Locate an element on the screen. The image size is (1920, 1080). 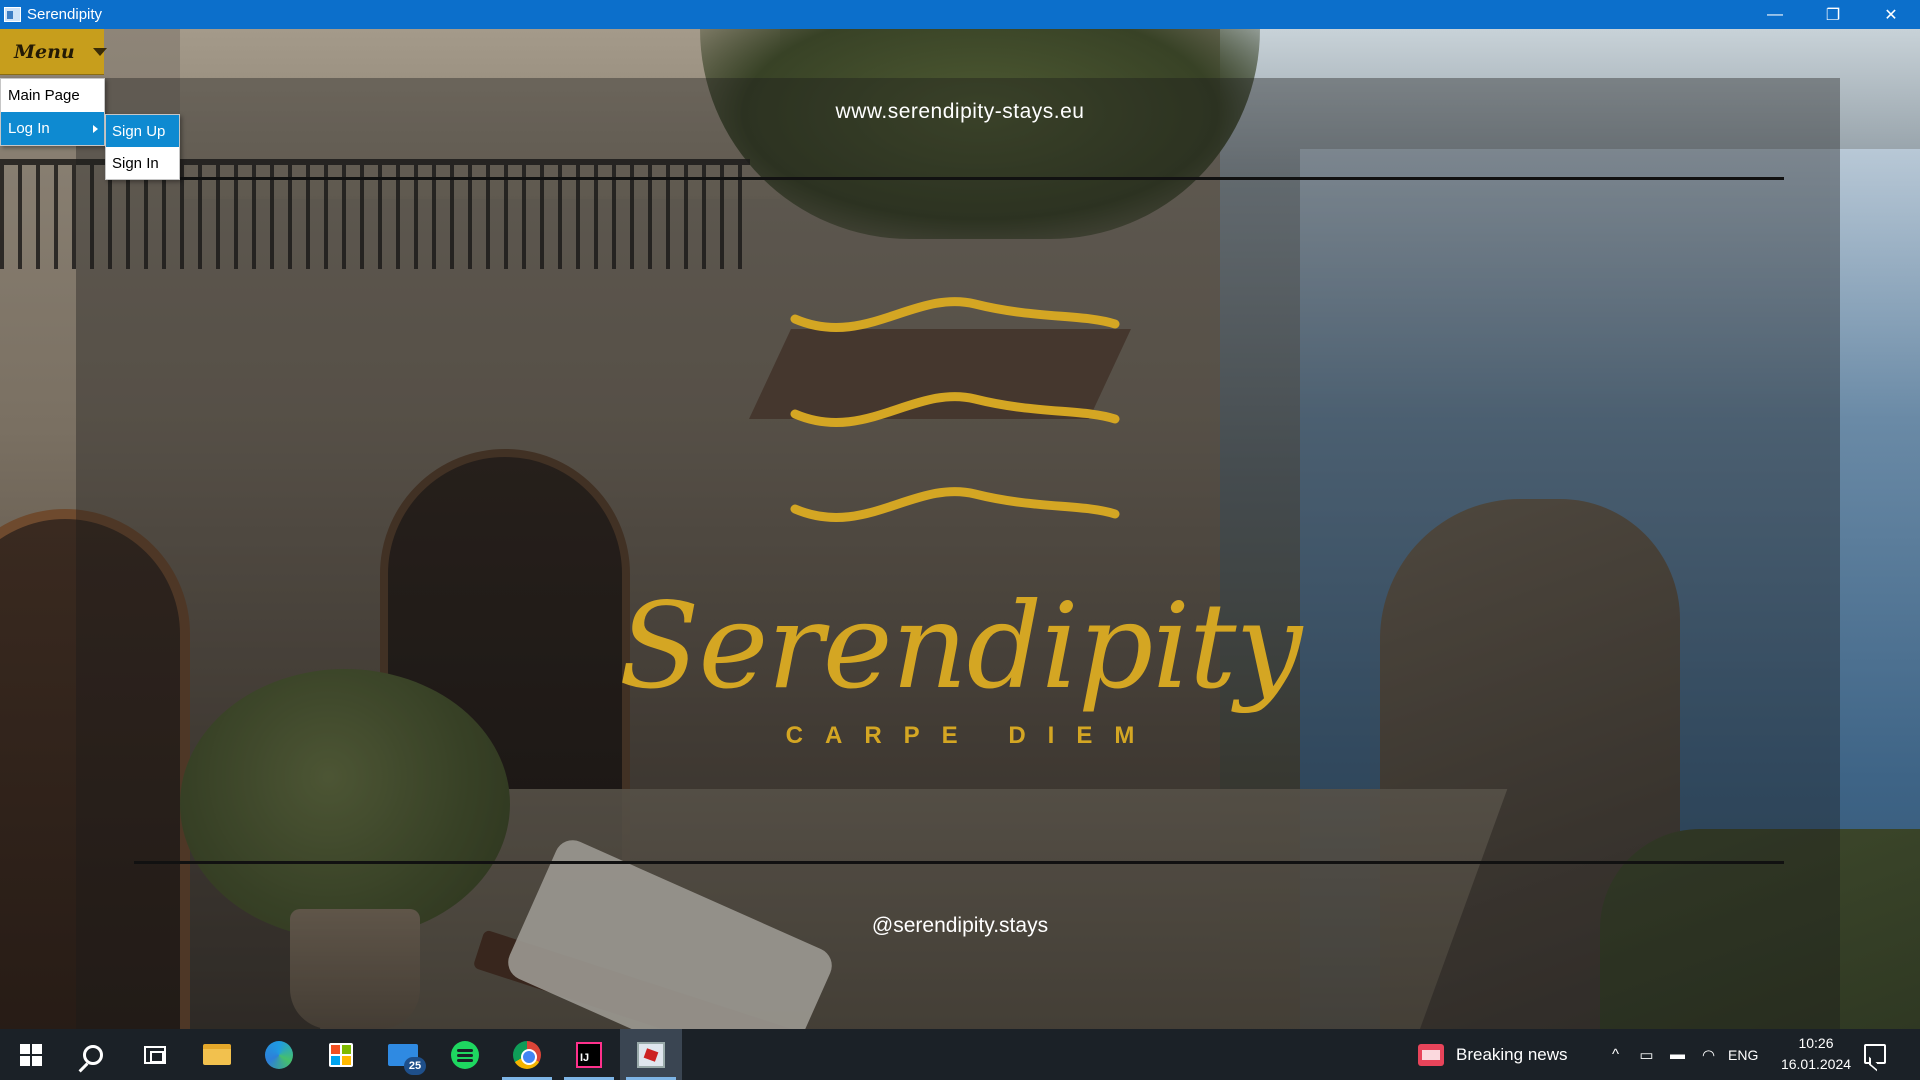
submenu-item-sign-up: Sign Up is located at coordinates (142, 131).